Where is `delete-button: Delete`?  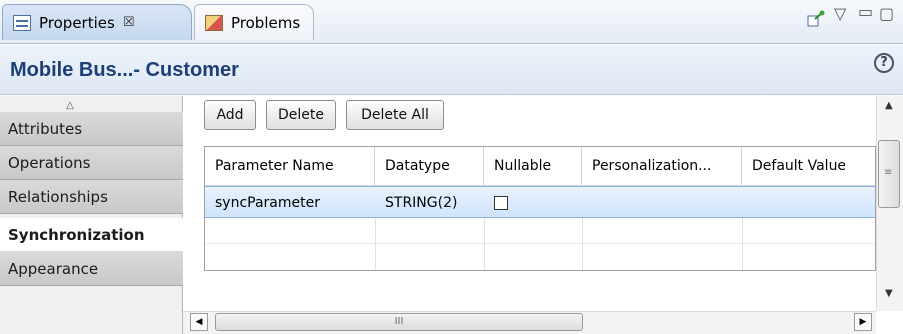 delete-button: Delete is located at coordinates (301, 115).